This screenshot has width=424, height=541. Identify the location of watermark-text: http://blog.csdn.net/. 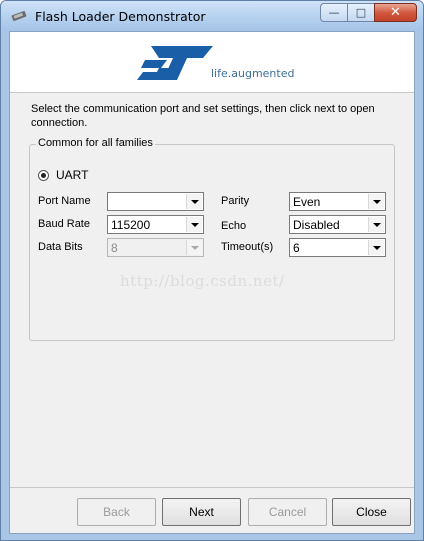
(202, 281).